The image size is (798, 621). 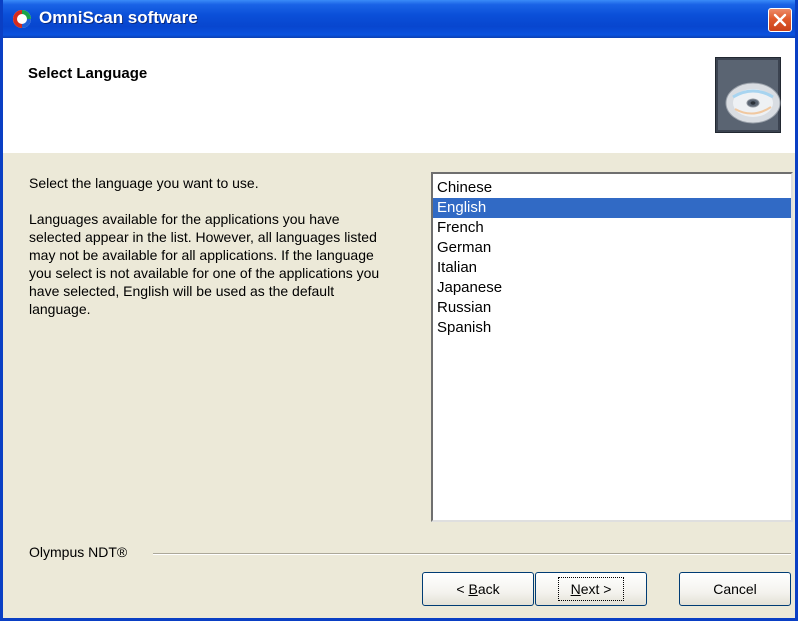 What do you see at coordinates (472, 554) in the screenshot?
I see `footer-divider` at bounding box center [472, 554].